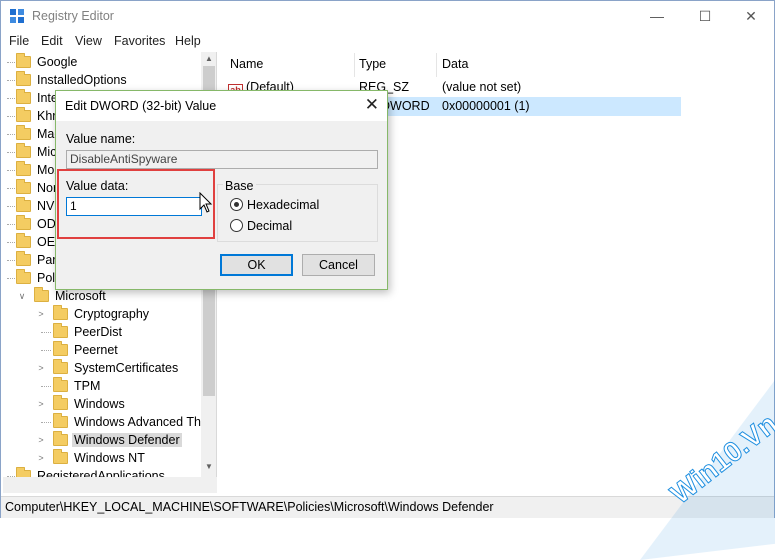  Describe the element at coordinates (73, 16) in the screenshot. I see `window-title: Registry Editor` at that location.